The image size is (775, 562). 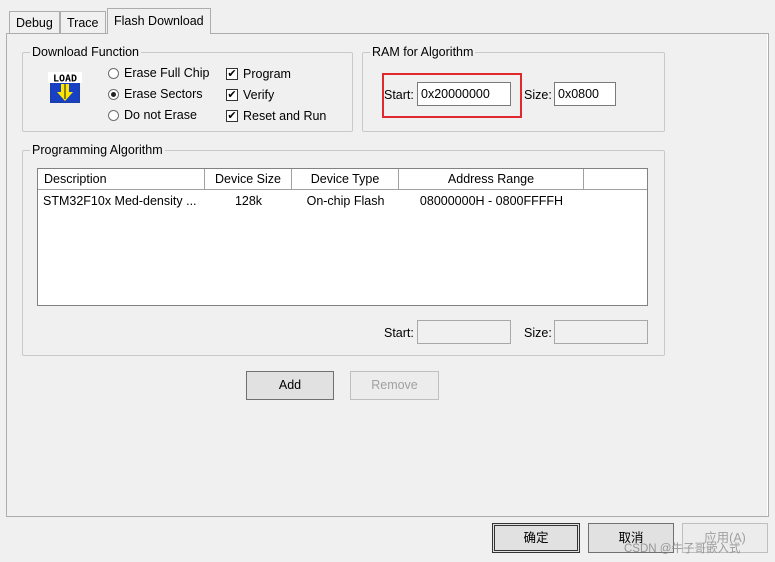 I want to click on tab-flash-download: Flash Download, so click(x=159, y=21).